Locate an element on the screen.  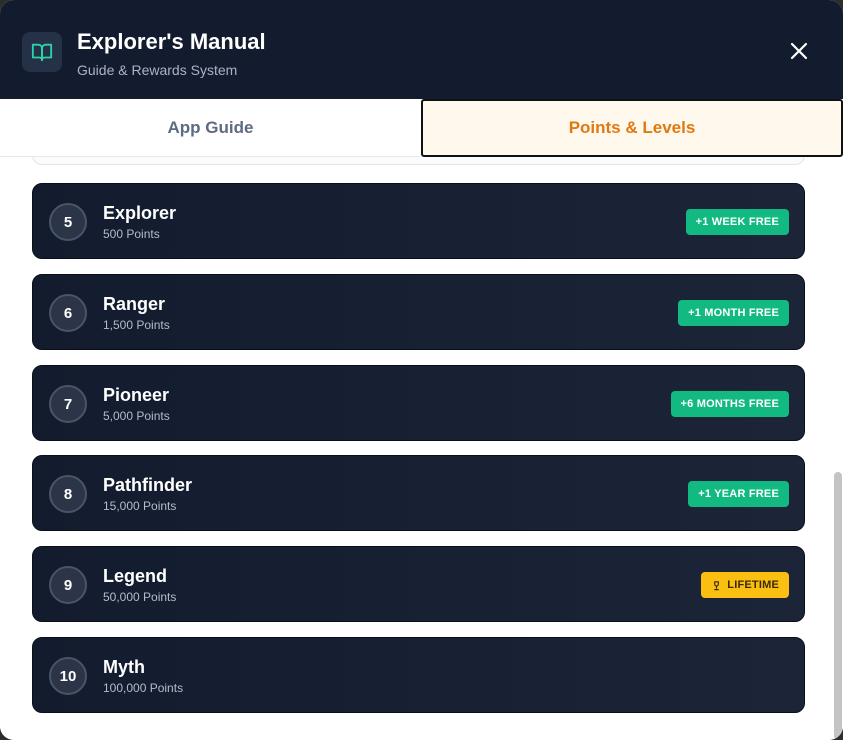
level-card: 5 Explorer 500 Points +1 WEEK FREE is located at coordinates (418, 221).